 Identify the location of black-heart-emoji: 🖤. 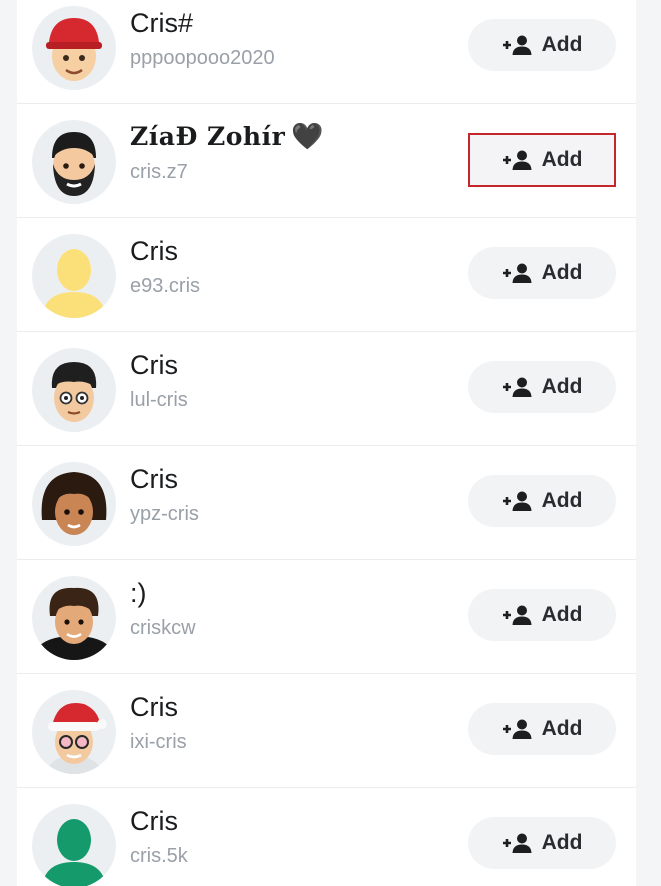
(308, 137).